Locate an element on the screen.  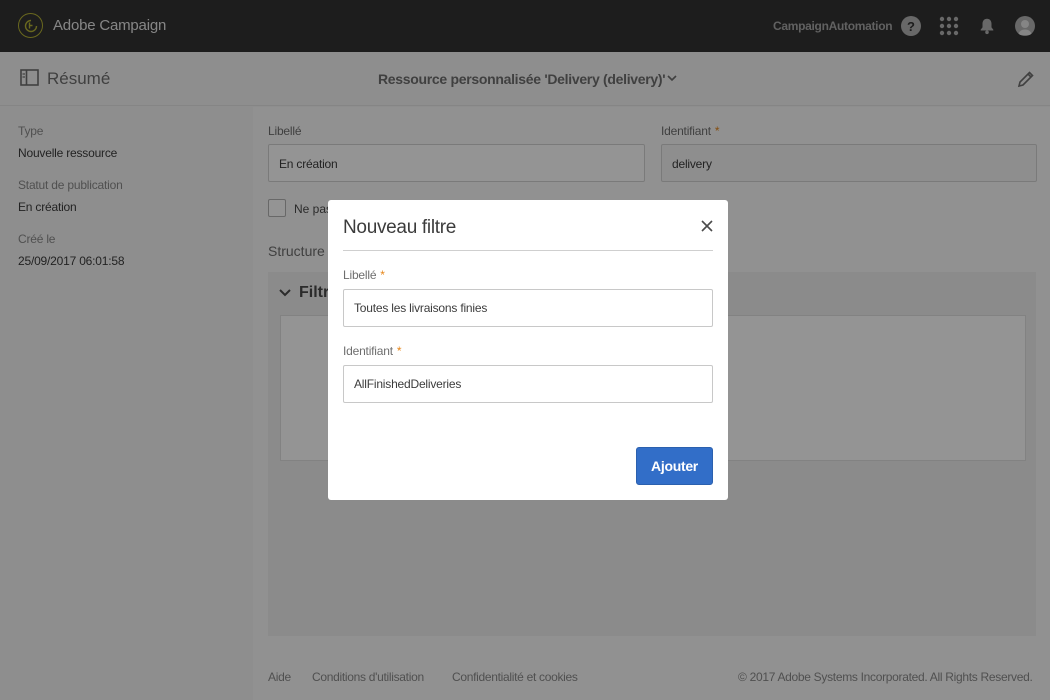
dialog-divider is located at coordinates (528, 250).